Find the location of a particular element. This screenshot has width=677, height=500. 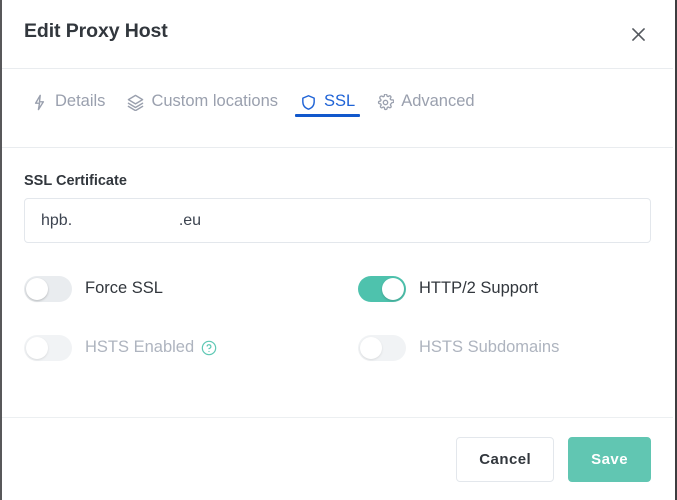

tab-ssl: SSL is located at coordinates (327, 102).